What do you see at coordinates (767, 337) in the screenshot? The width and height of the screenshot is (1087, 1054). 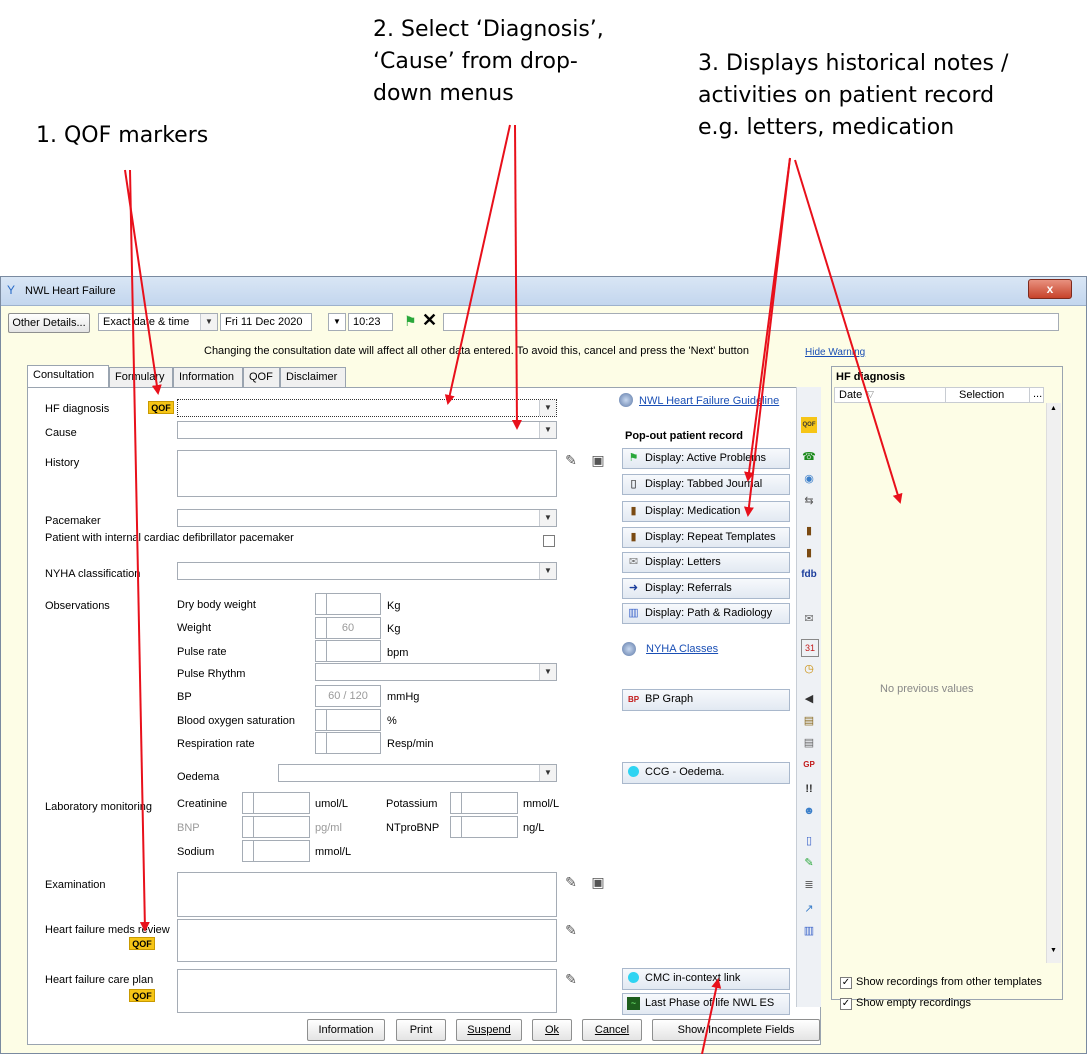 I see `arrow-medication` at bounding box center [767, 337].